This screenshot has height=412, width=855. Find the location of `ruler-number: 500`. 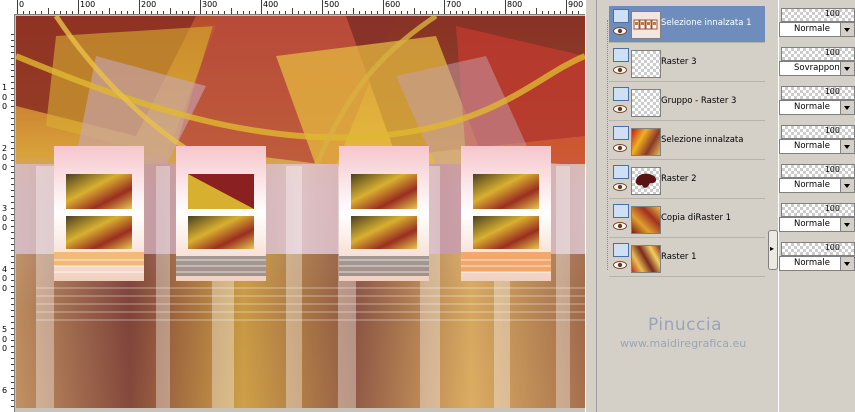

ruler-number: 500 is located at coordinates (332, 4).